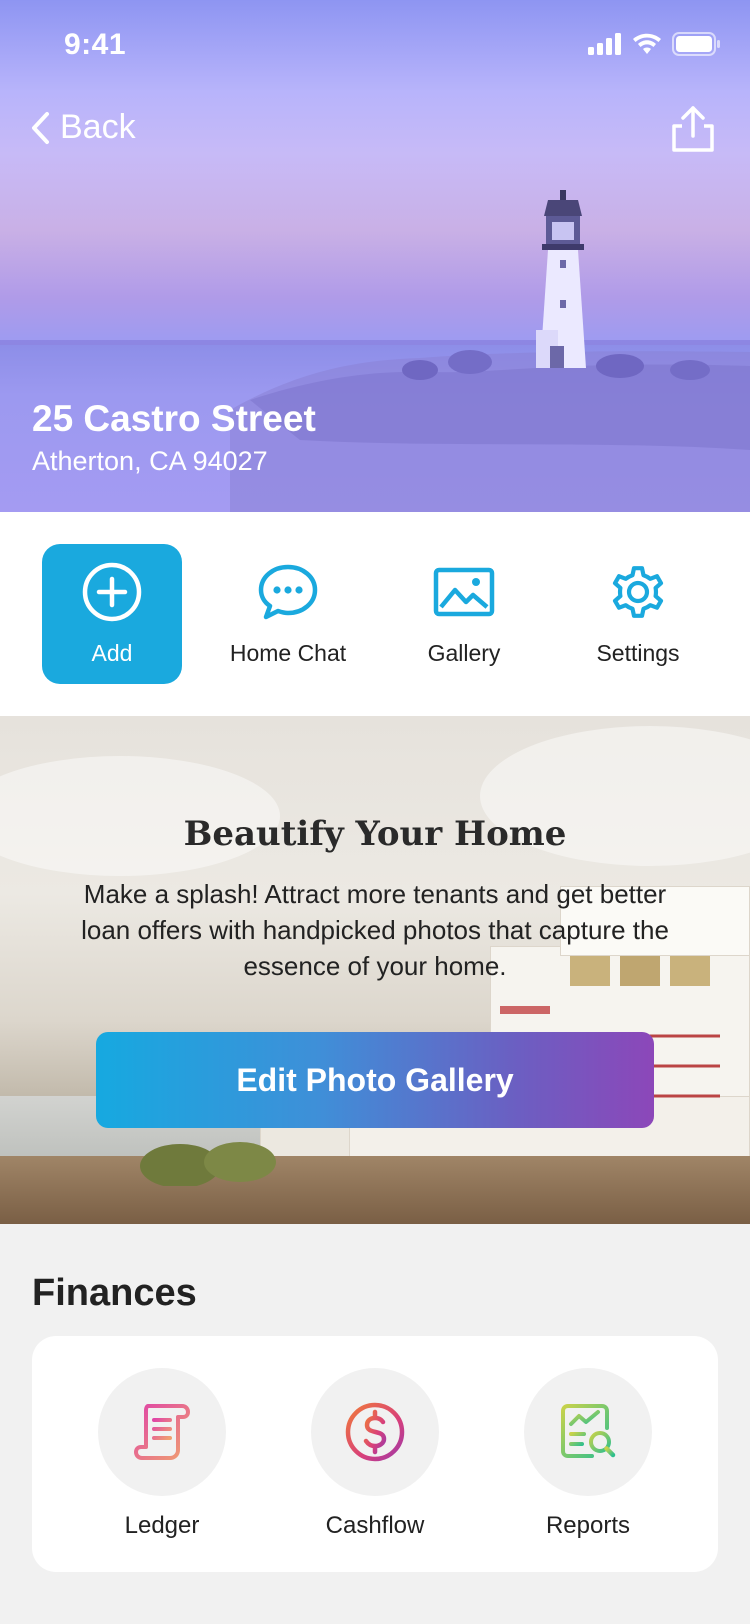 This screenshot has width=750, height=1624. Describe the element at coordinates (375, 834) in the screenshot. I see `promo-title: Beautify Your Home` at that location.